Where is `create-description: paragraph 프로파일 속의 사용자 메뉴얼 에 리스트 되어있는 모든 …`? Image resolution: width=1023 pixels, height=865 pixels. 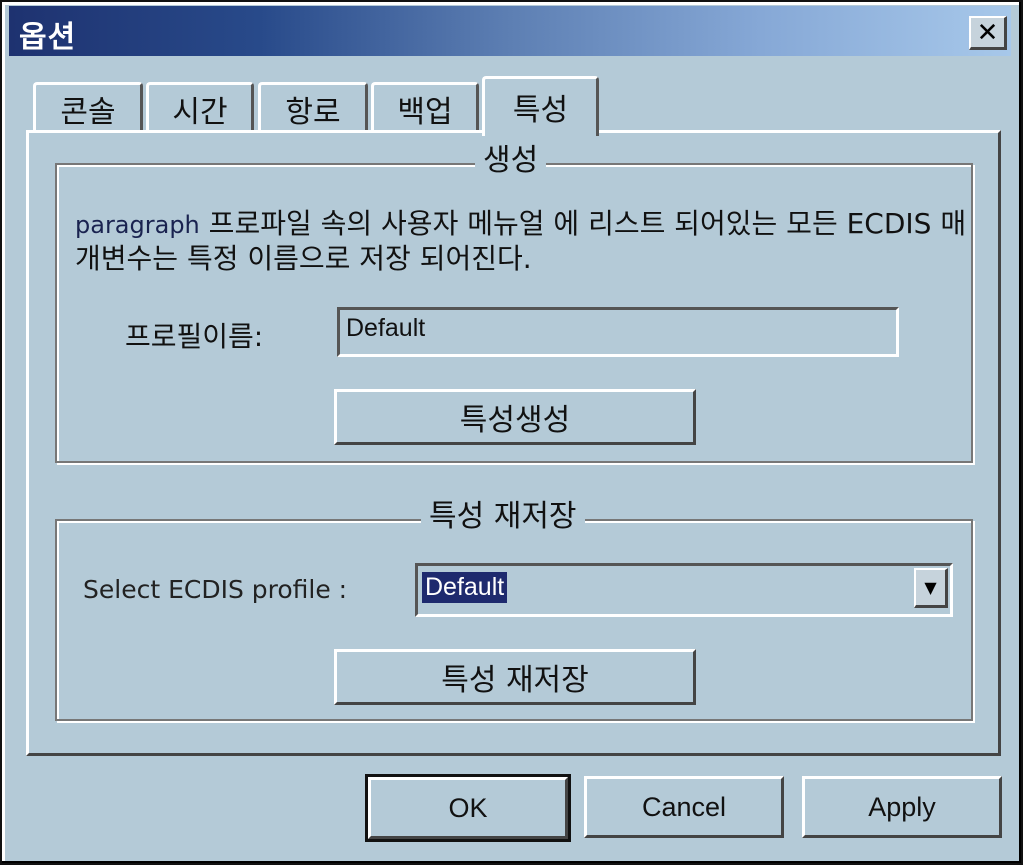 create-description: paragraph 프로파일 속의 사용자 메뉴얼 에 리스트 되어있는 모든 … is located at coordinates (525, 241).